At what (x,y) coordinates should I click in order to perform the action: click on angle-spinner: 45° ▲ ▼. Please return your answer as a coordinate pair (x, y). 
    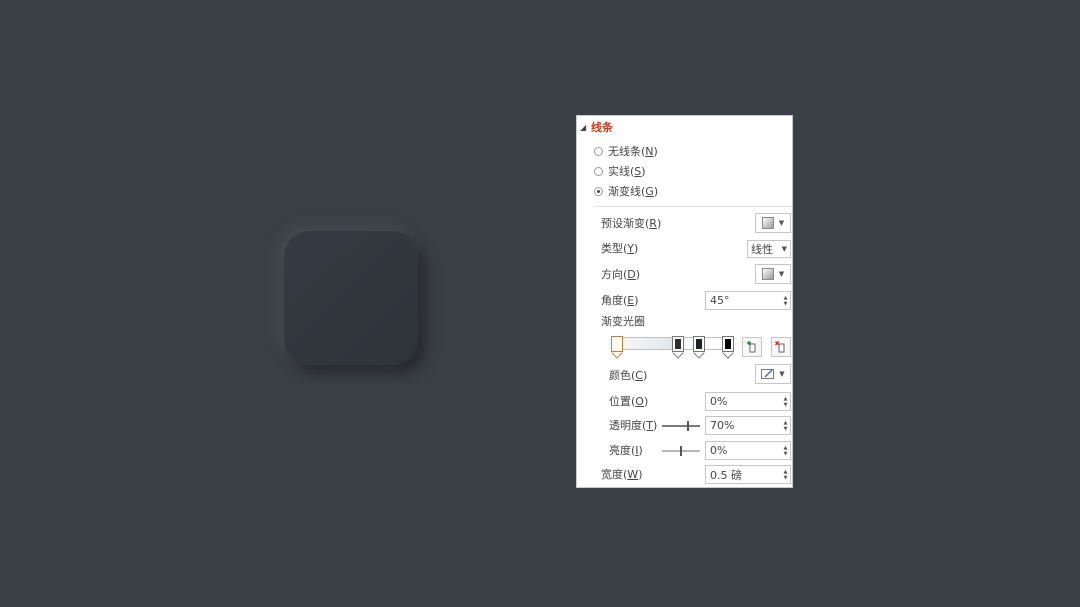
    Looking at the image, I should click on (748, 300).